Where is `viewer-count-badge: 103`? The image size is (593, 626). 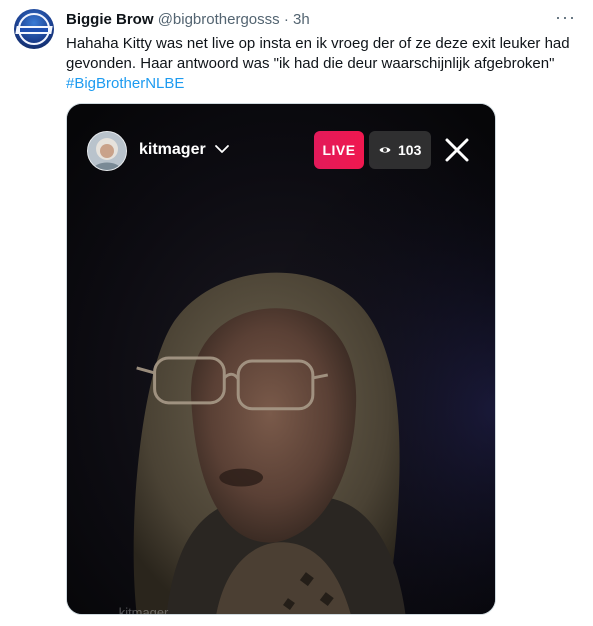 viewer-count-badge: 103 is located at coordinates (400, 150).